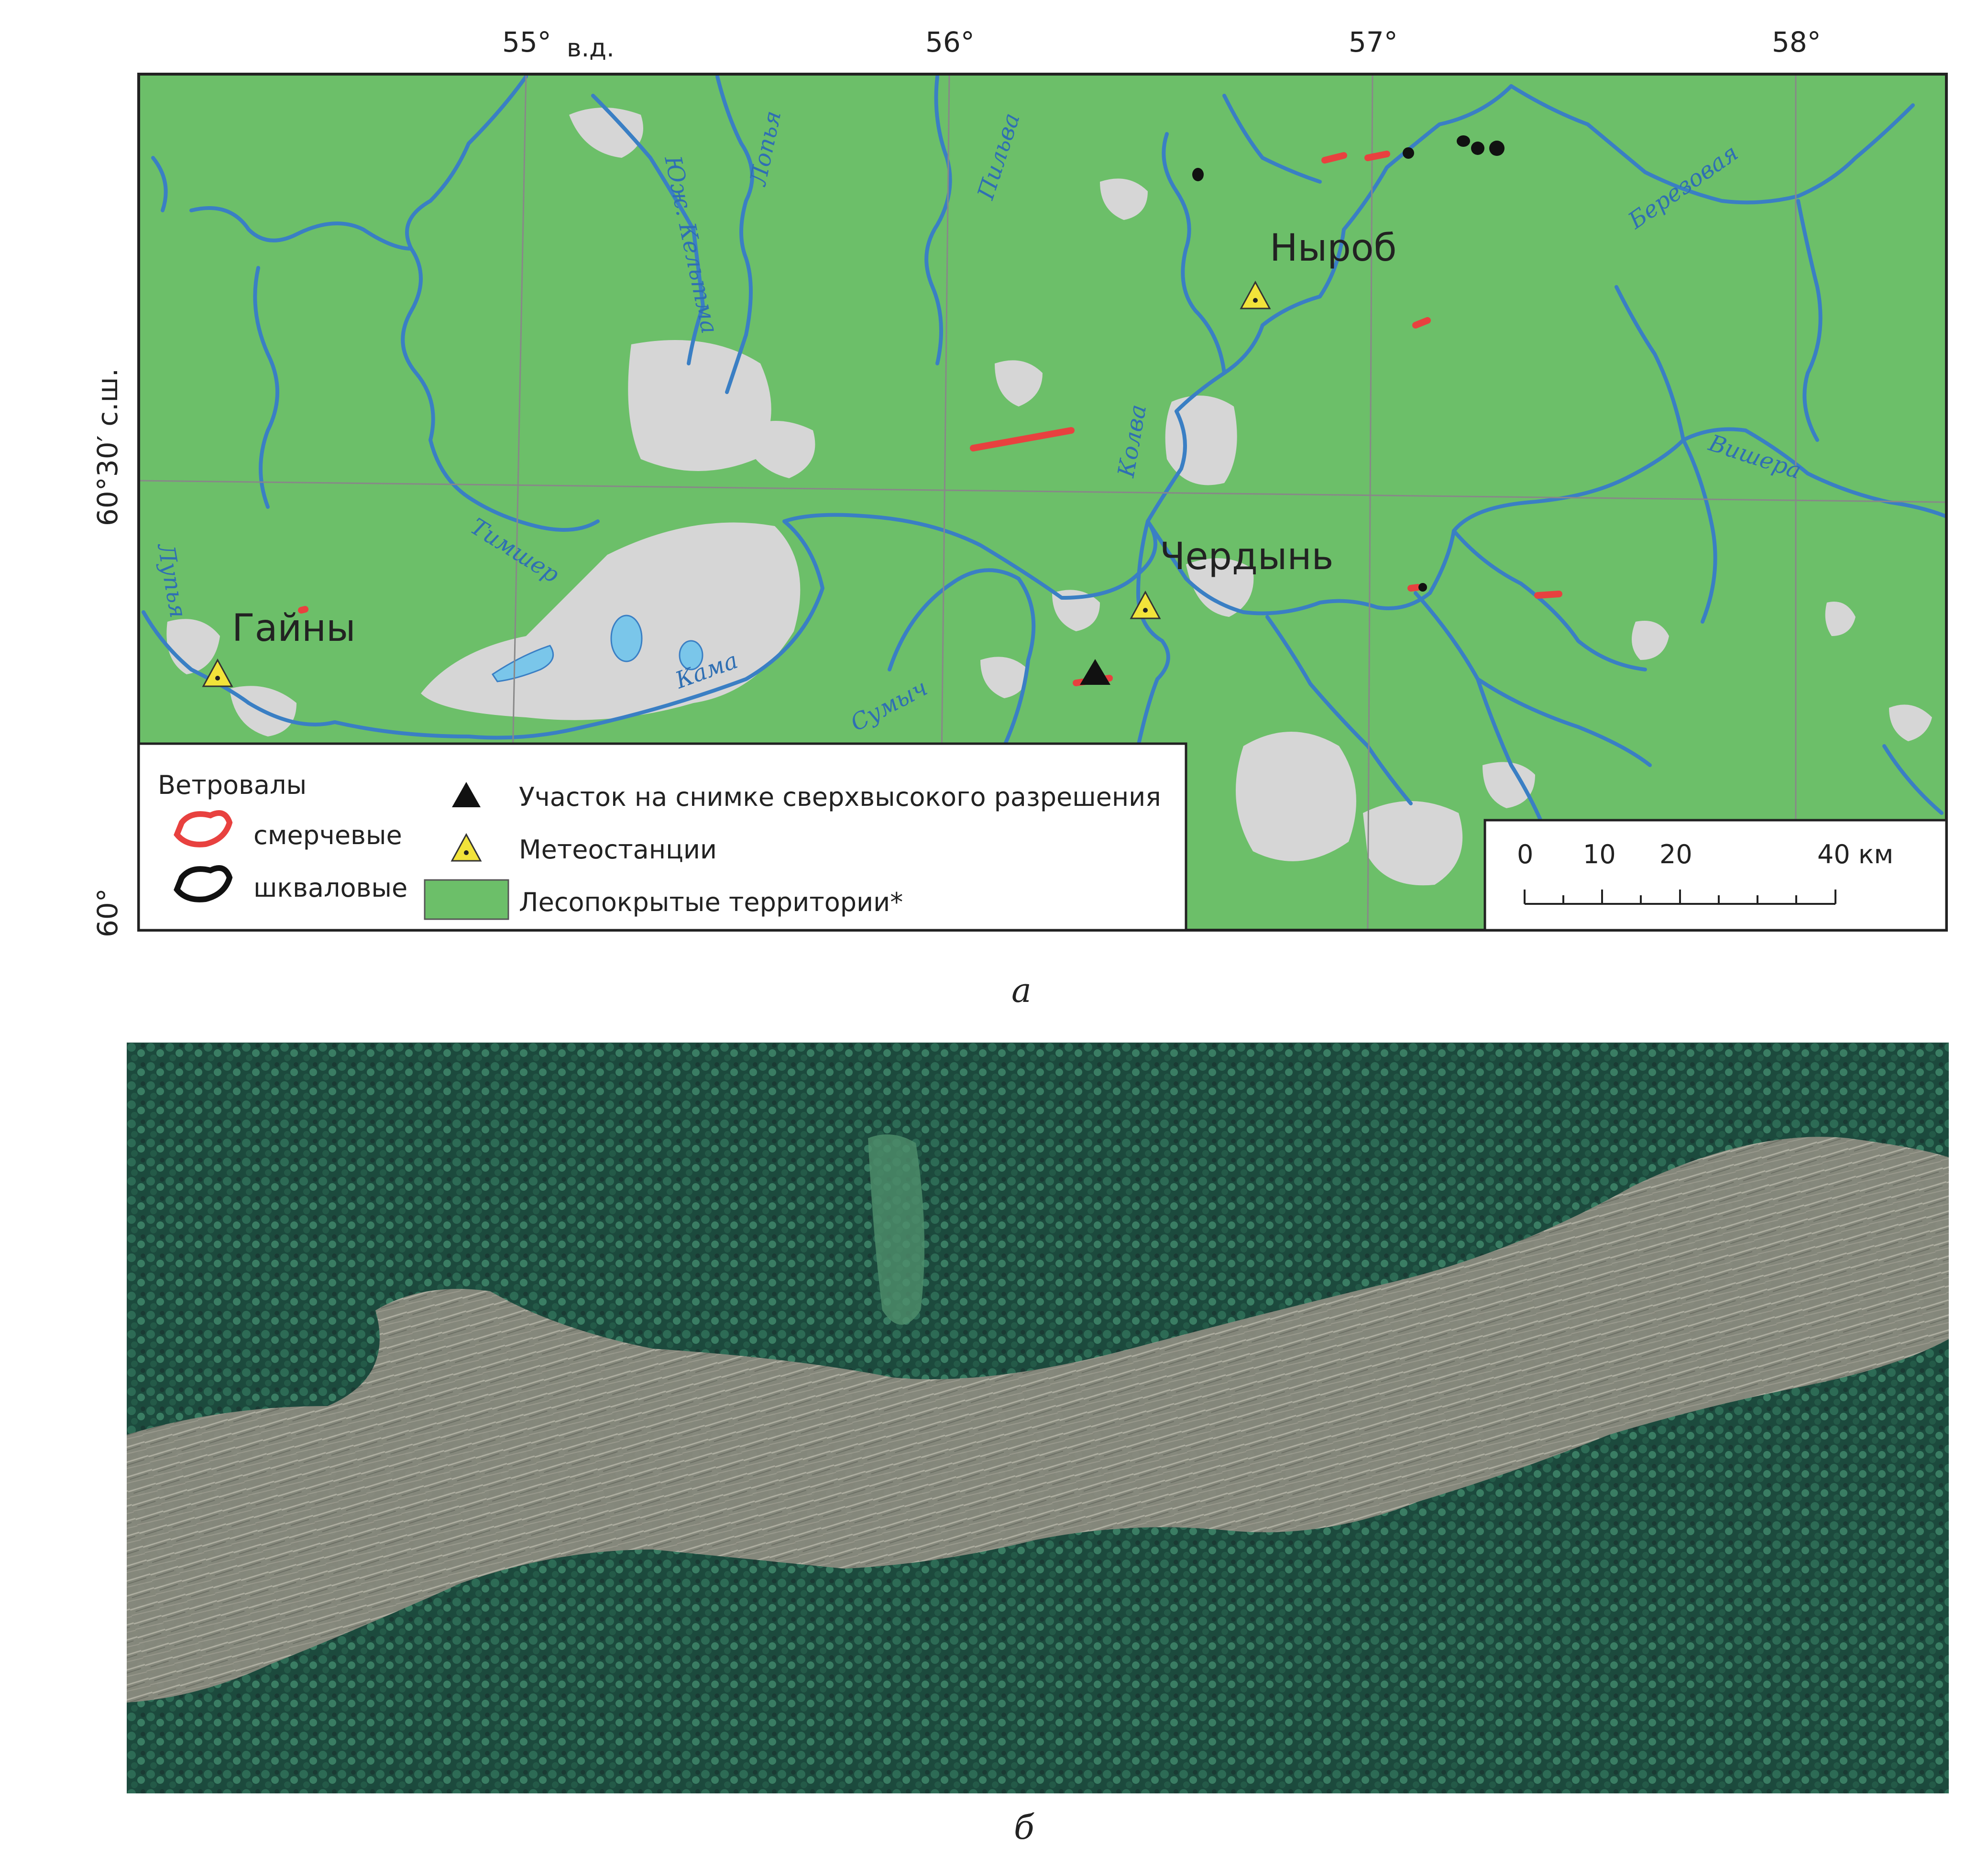 The height and width of the screenshot is (1857, 1988). What do you see at coordinates (1246, 556) in the screenshot?
I see `town-cherdyn: Чердынь` at bounding box center [1246, 556].